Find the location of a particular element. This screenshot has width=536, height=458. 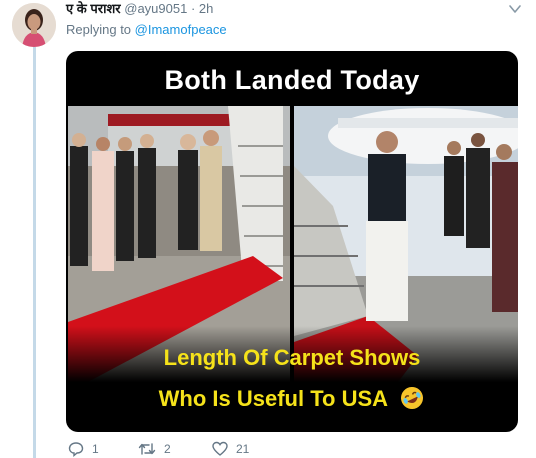

caption-line-2: Who Is Useful To USA is located at coordinates (292, 398).